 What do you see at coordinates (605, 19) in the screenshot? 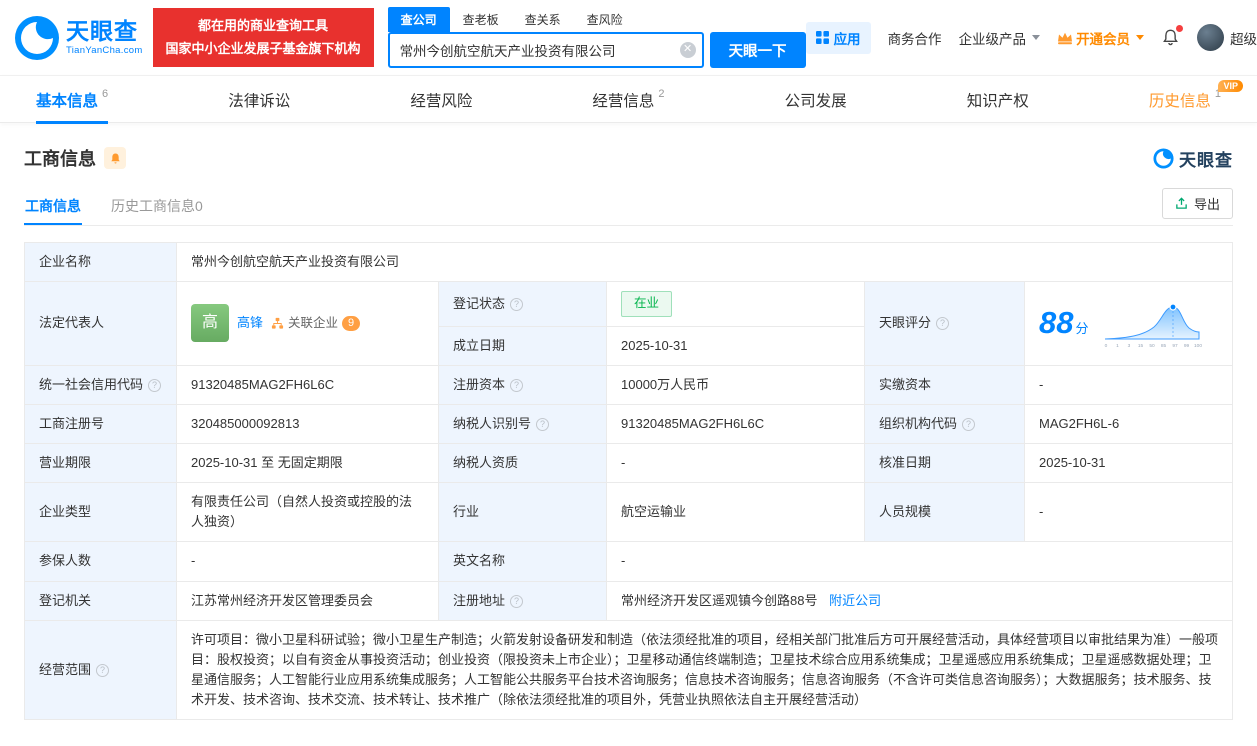
I see `search-tab-risk: 查风险` at bounding box center [605, 19].